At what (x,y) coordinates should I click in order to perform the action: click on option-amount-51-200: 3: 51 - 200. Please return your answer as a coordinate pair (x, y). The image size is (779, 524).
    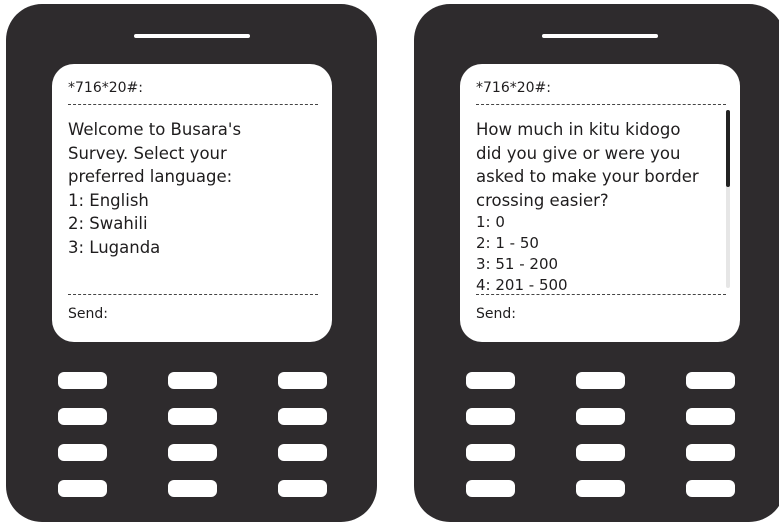
    Looking at the image, I should click on (599, 264).